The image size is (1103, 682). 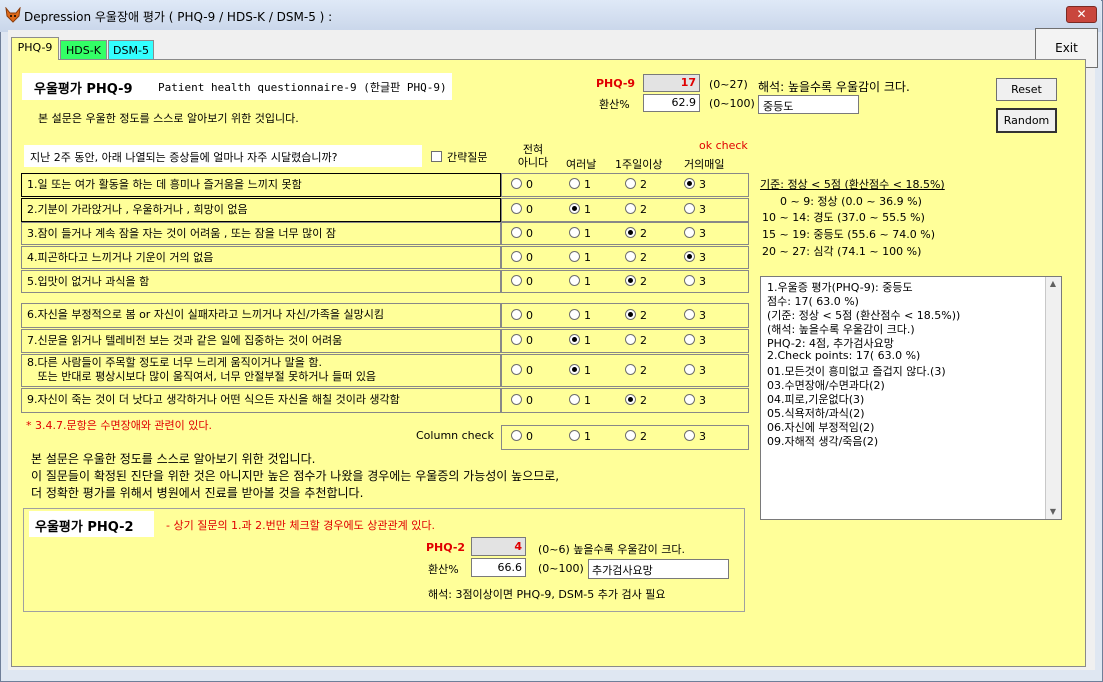 I want to click on column-check-option-1: 1, so click(x=580, y=436).